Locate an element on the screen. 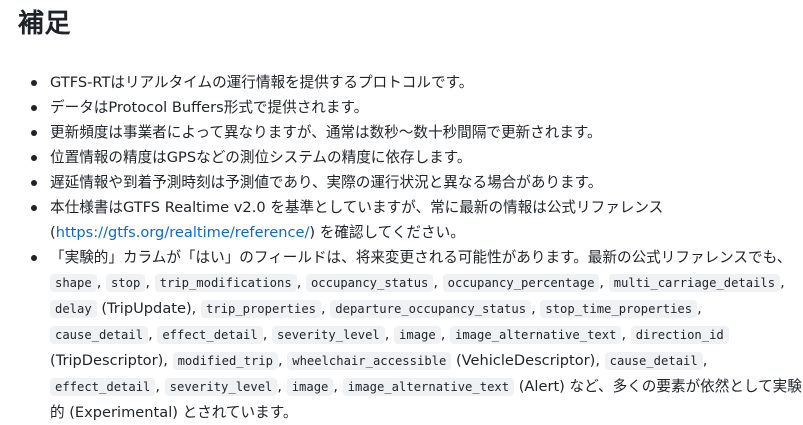 The image size is (803, 425). list-item: 遅延情報や到着予測時刻は予測値であり、実際の運行状況と異なる場合があります。 is located at coordinates (410, 182).